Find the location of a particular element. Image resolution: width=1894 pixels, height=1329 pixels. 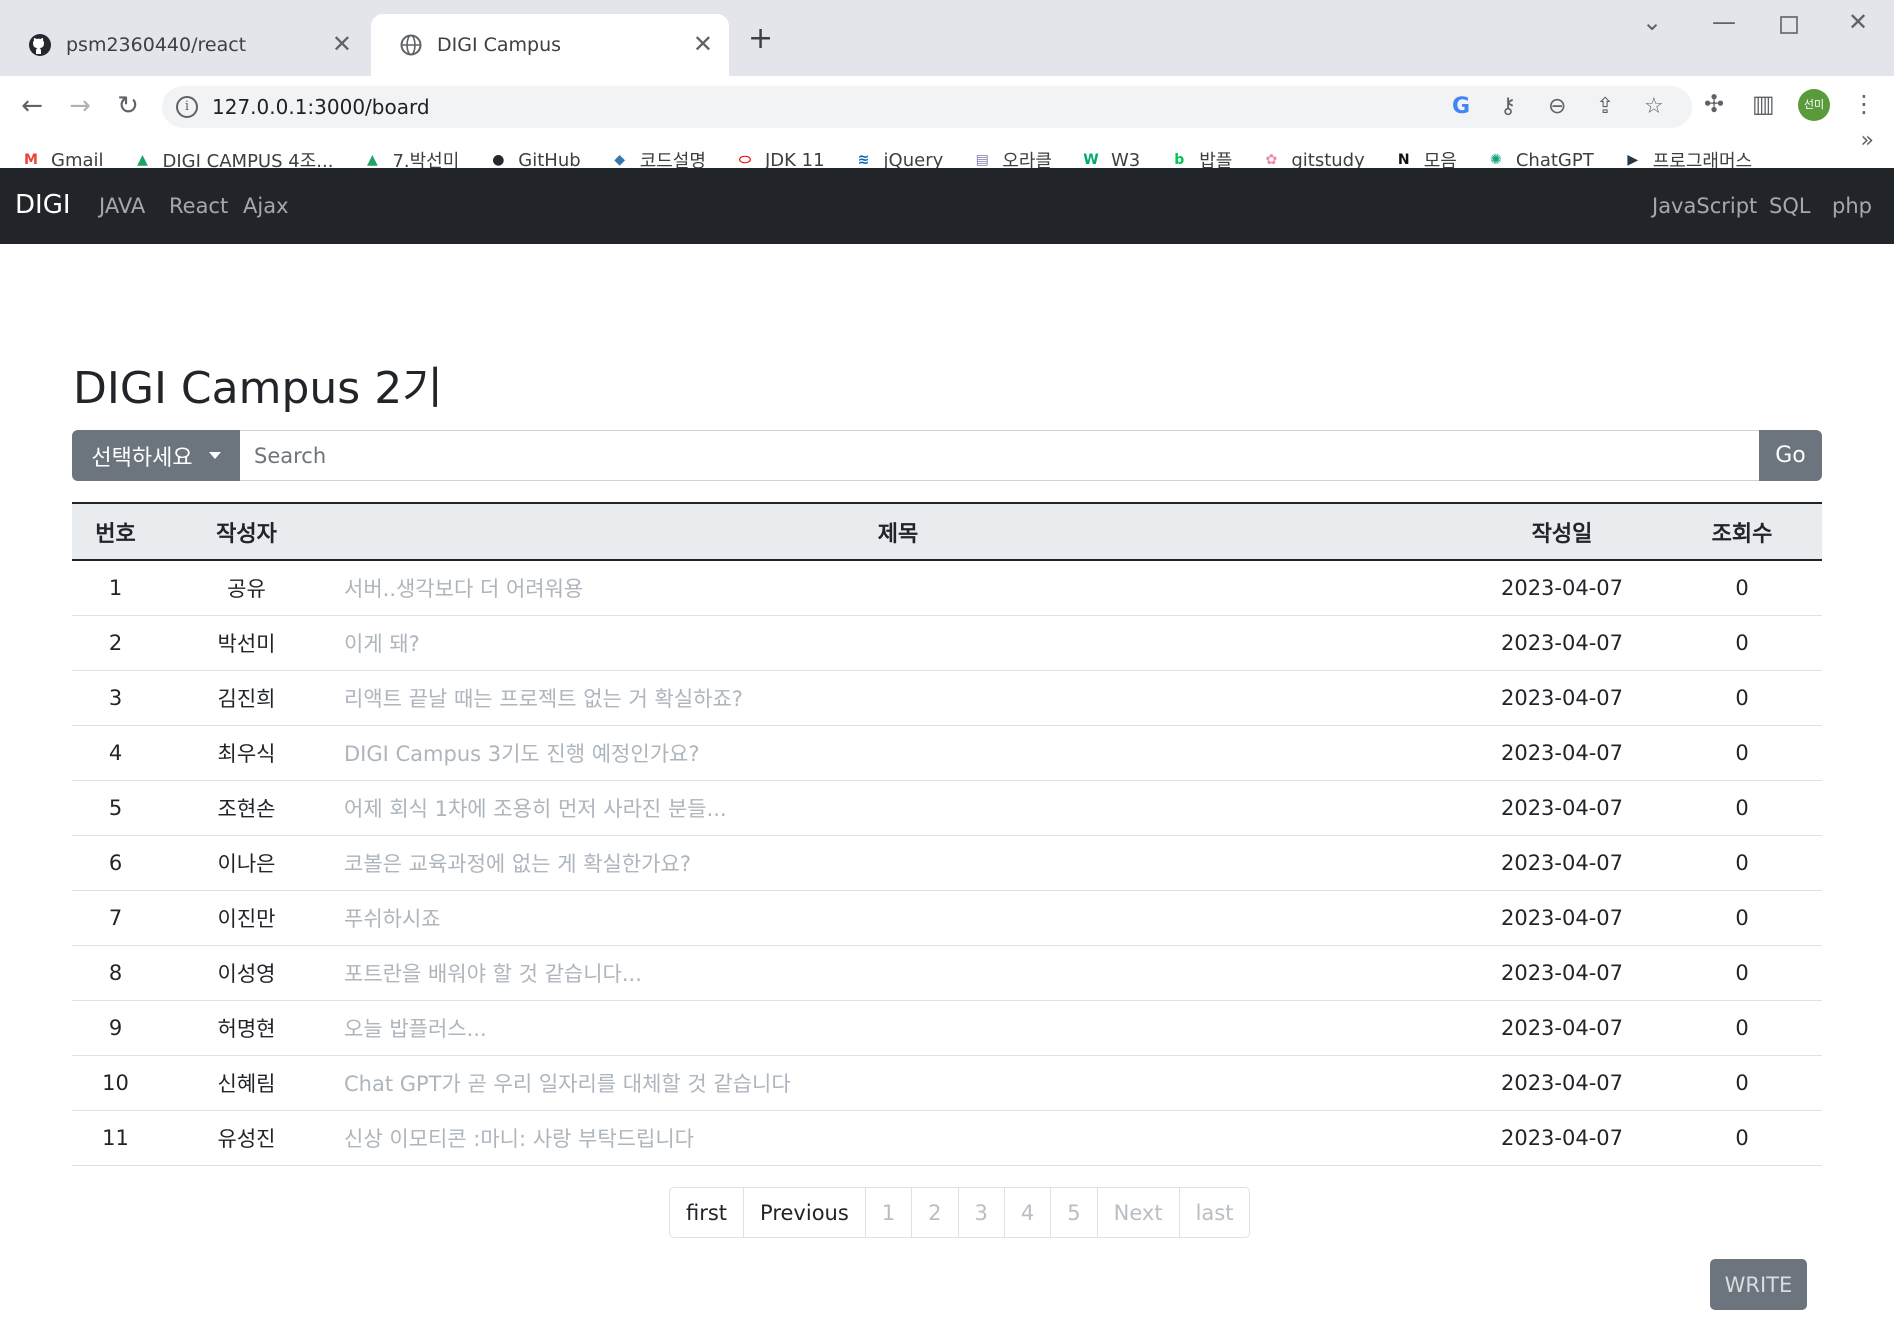

go-button: Go is located at coordinates (1790, 455).